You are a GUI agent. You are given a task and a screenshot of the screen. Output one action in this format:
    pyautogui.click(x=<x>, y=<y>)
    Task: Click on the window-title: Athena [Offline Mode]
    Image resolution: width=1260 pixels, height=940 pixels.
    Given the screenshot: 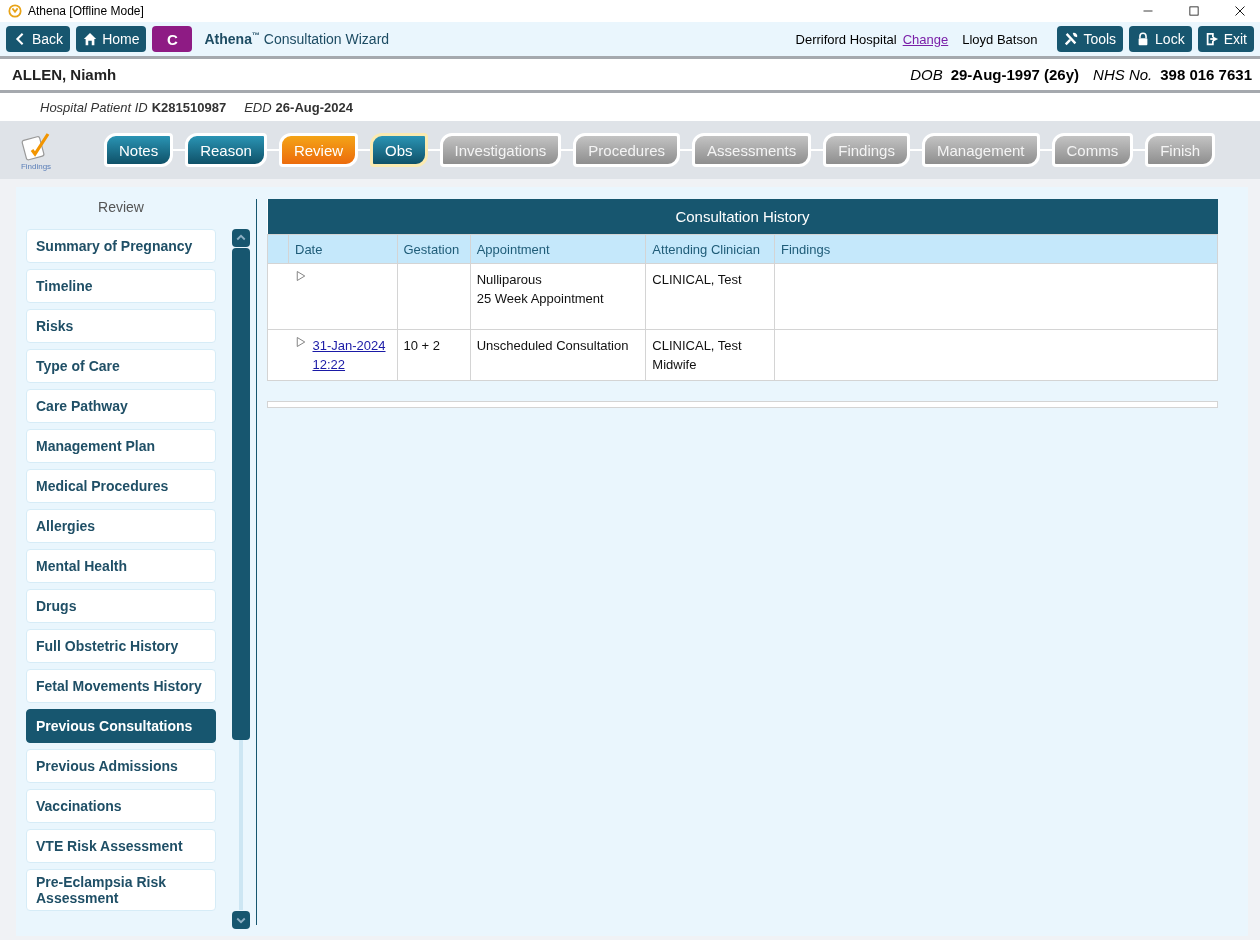 What is the action you would take?
    pyautogui.click(x=86, y=11)
    